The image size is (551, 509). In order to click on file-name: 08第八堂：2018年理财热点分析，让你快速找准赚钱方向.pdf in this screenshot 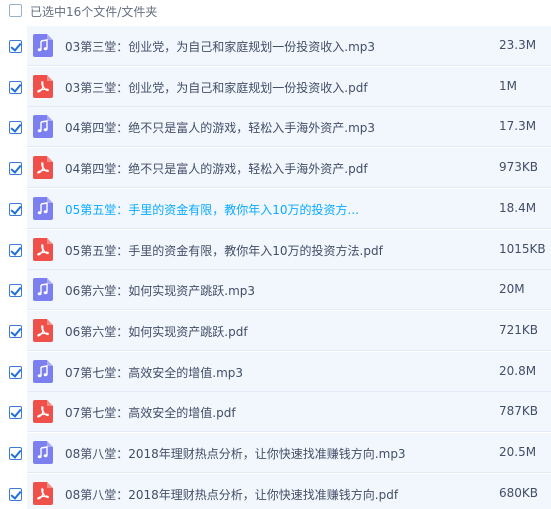, I will do `click(231, 494)`.